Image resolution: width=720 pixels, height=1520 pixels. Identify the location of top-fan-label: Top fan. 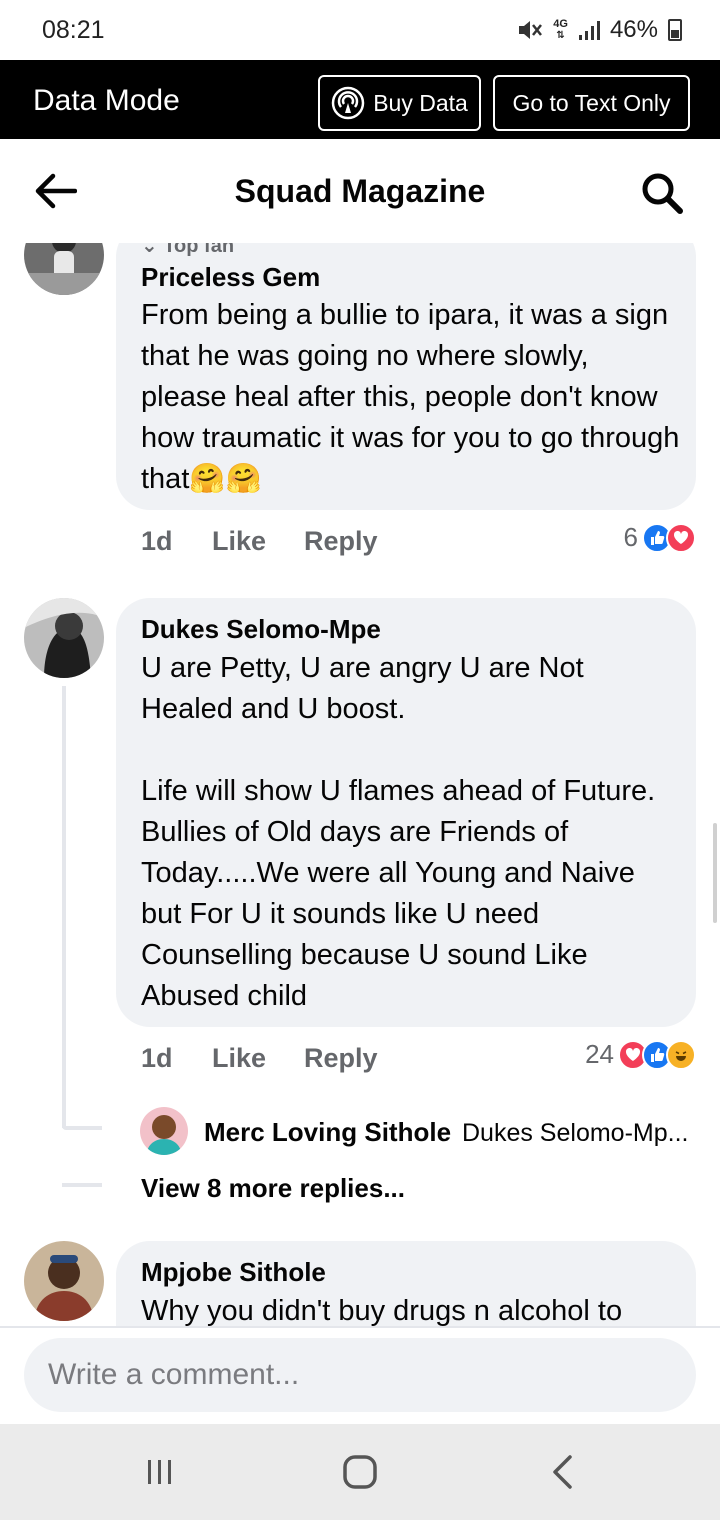
(199, 250).